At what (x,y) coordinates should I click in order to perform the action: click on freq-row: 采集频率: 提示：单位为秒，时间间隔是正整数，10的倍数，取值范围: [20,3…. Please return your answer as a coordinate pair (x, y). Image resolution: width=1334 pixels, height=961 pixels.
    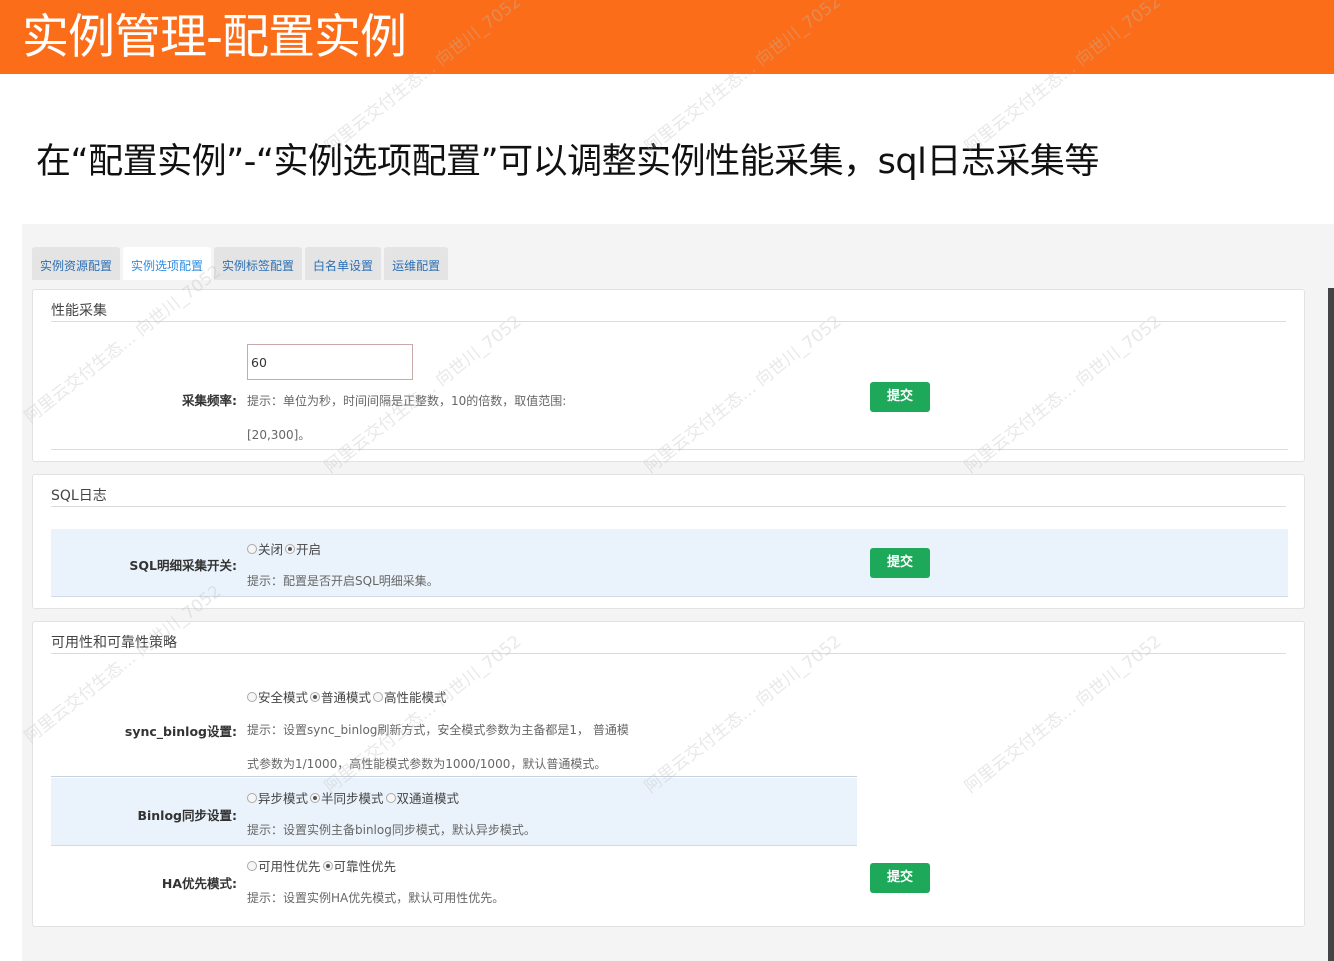
    Looking at the image, I should click on (669, 390).